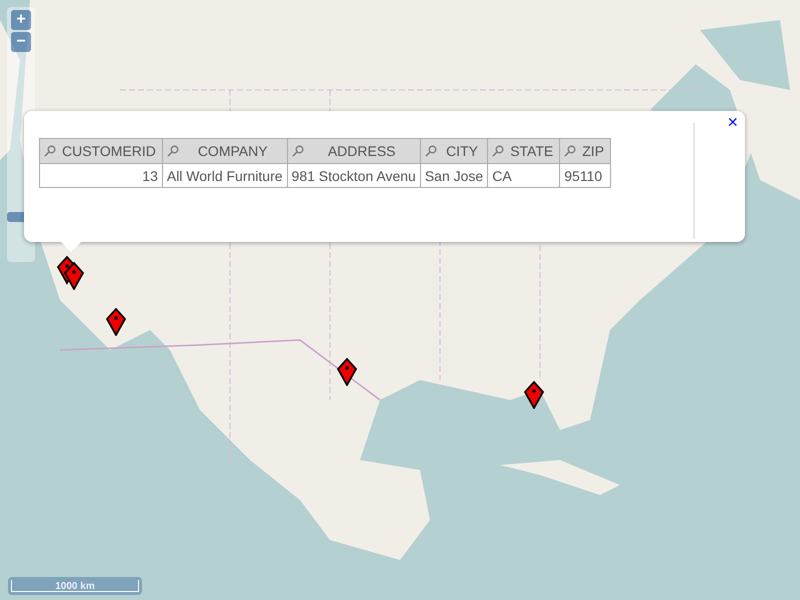 The height and width of the screenshot is (600, 800). I want to click on table-cell: CA, so click(524, 176).